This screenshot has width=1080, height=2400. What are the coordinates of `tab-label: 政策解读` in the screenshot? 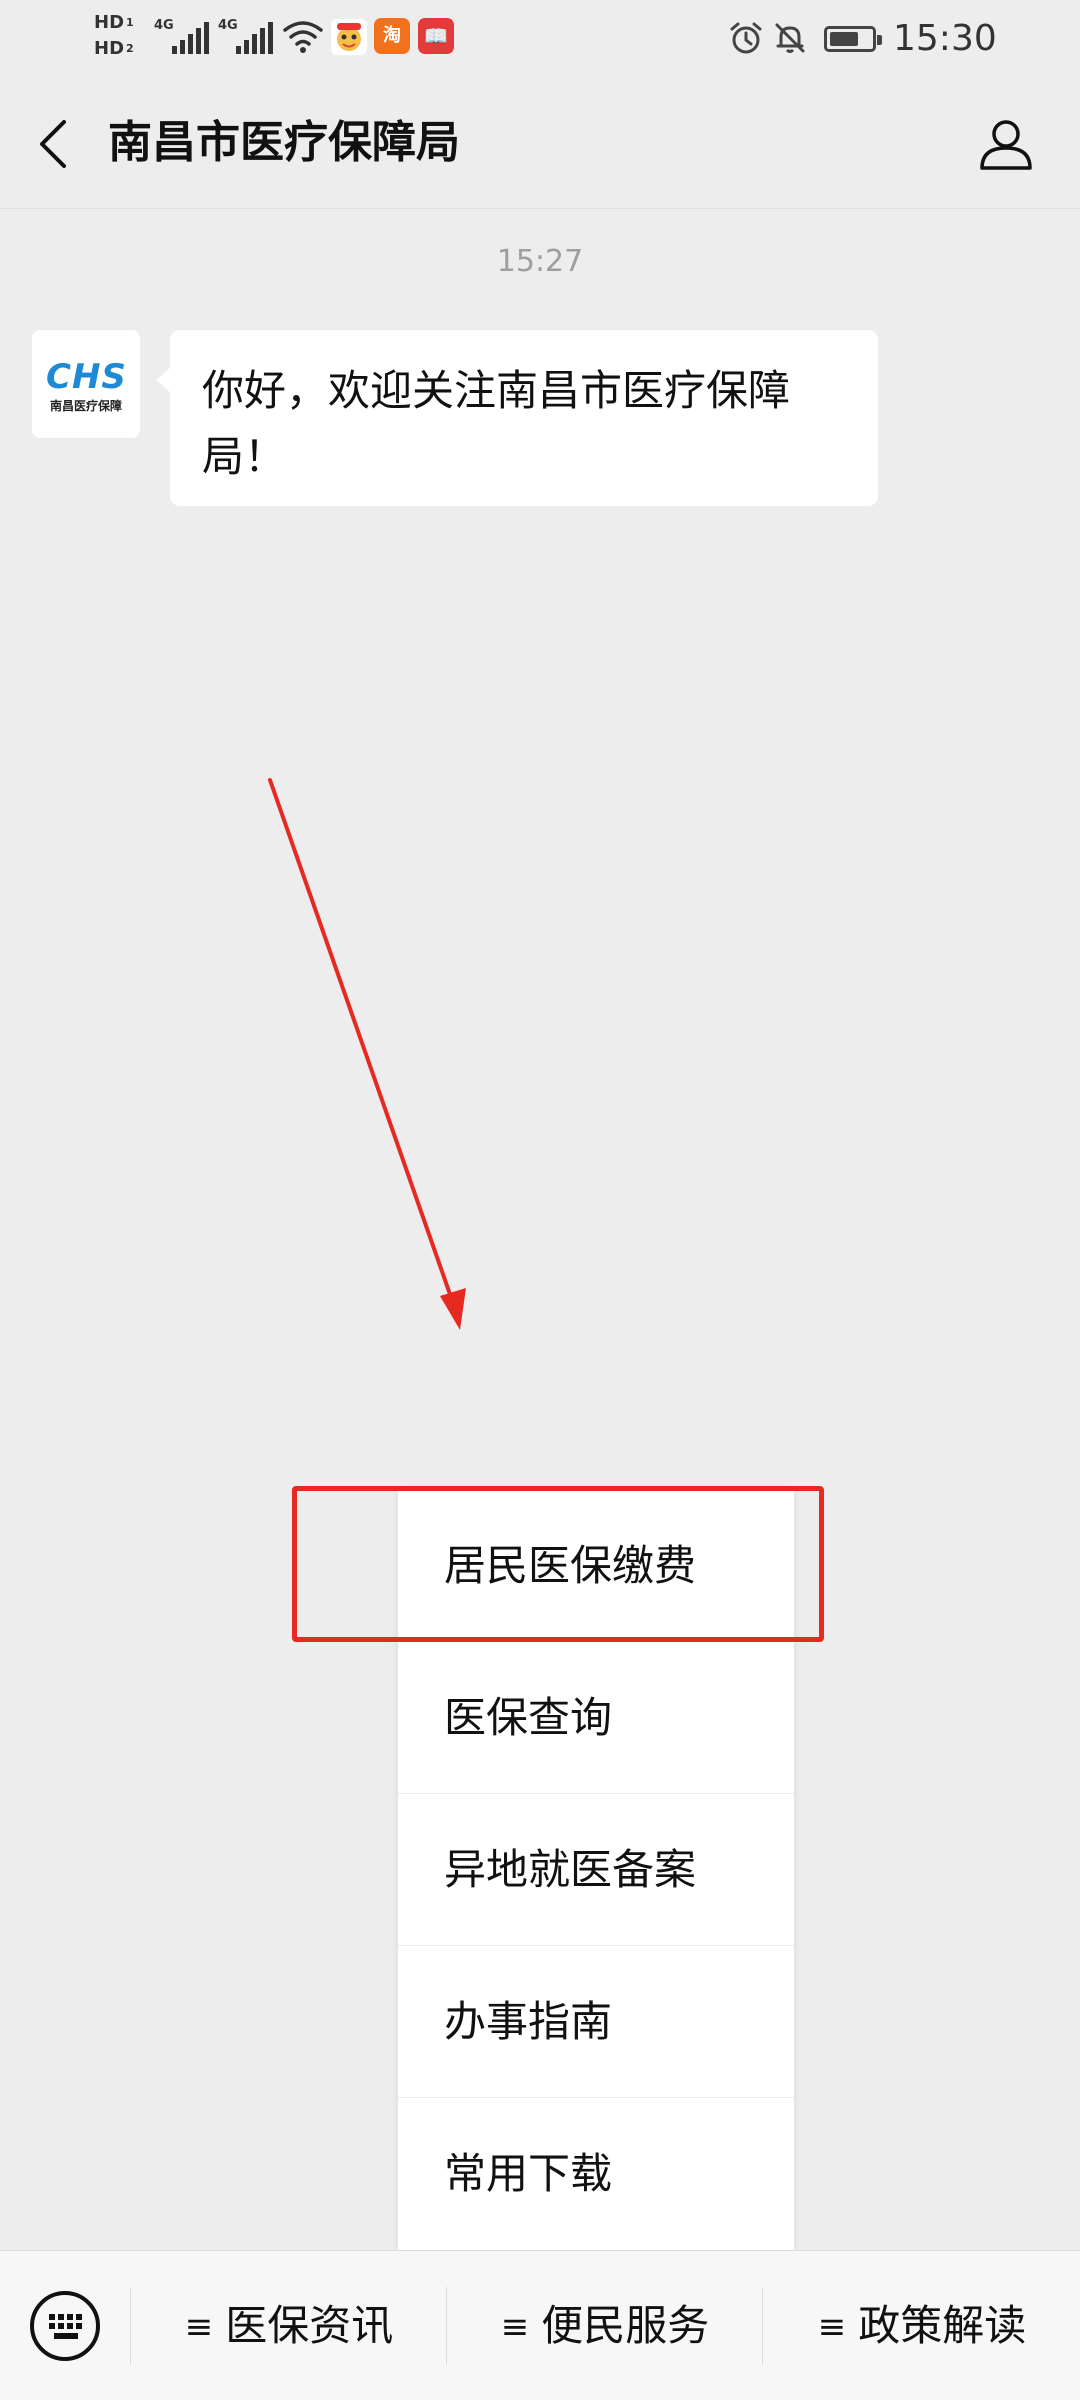 It's located at (942, 2325).